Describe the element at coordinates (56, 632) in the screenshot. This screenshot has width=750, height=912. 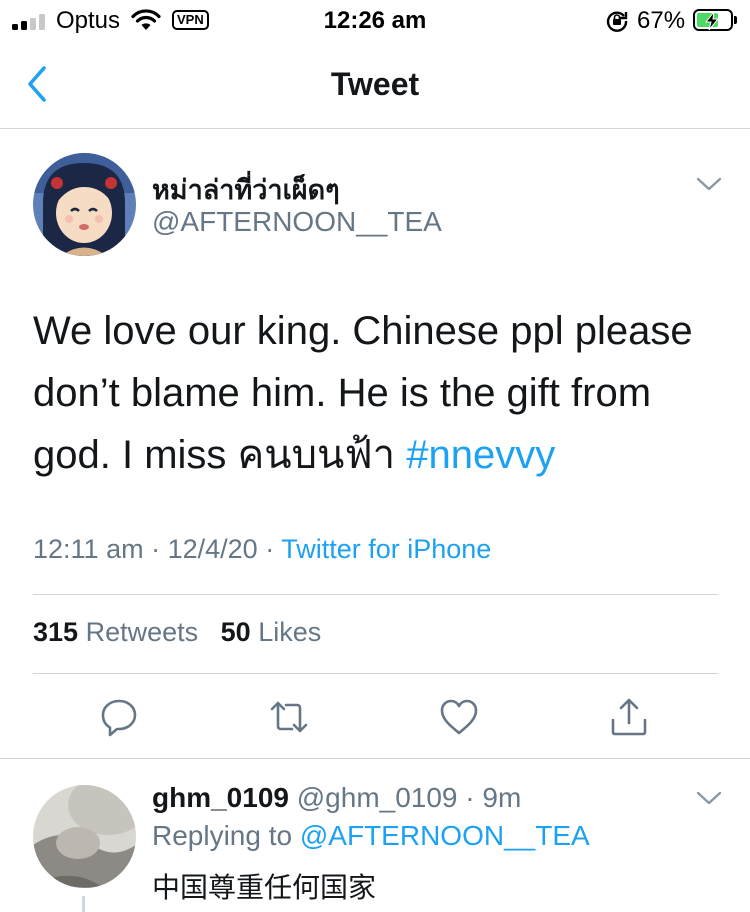
I see `retweet-count: 315` at that location.